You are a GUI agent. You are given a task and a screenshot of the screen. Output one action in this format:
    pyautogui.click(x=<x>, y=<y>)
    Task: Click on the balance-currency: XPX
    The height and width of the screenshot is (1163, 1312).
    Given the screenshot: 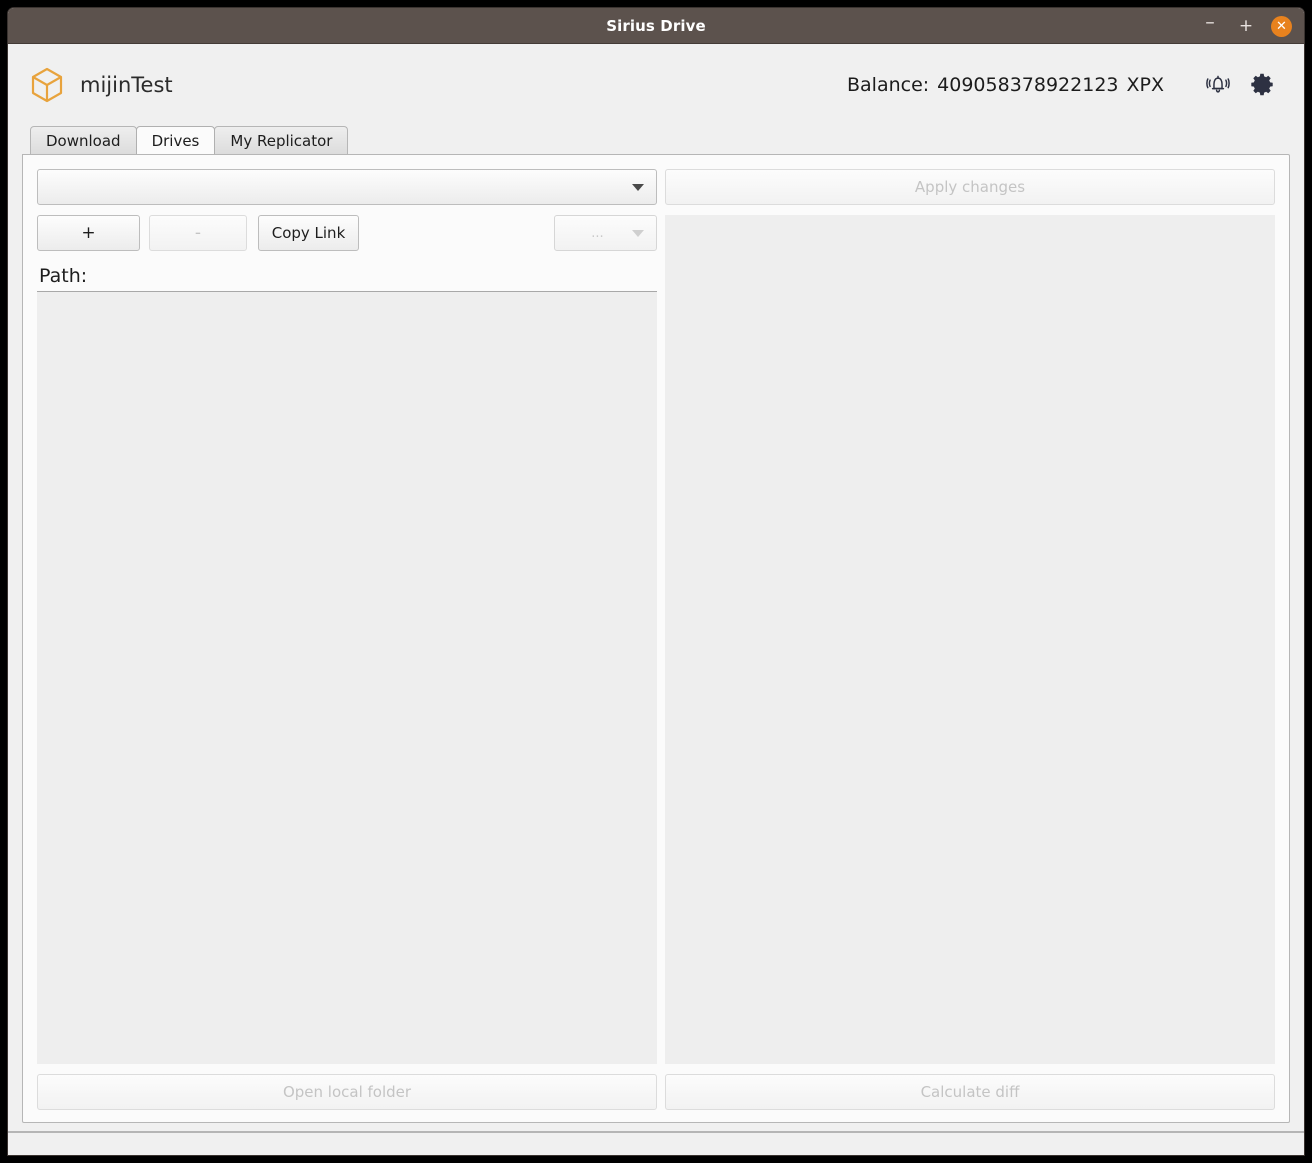 What is the action you would take?
    pyautogui.click(x=1145, y=85)
    